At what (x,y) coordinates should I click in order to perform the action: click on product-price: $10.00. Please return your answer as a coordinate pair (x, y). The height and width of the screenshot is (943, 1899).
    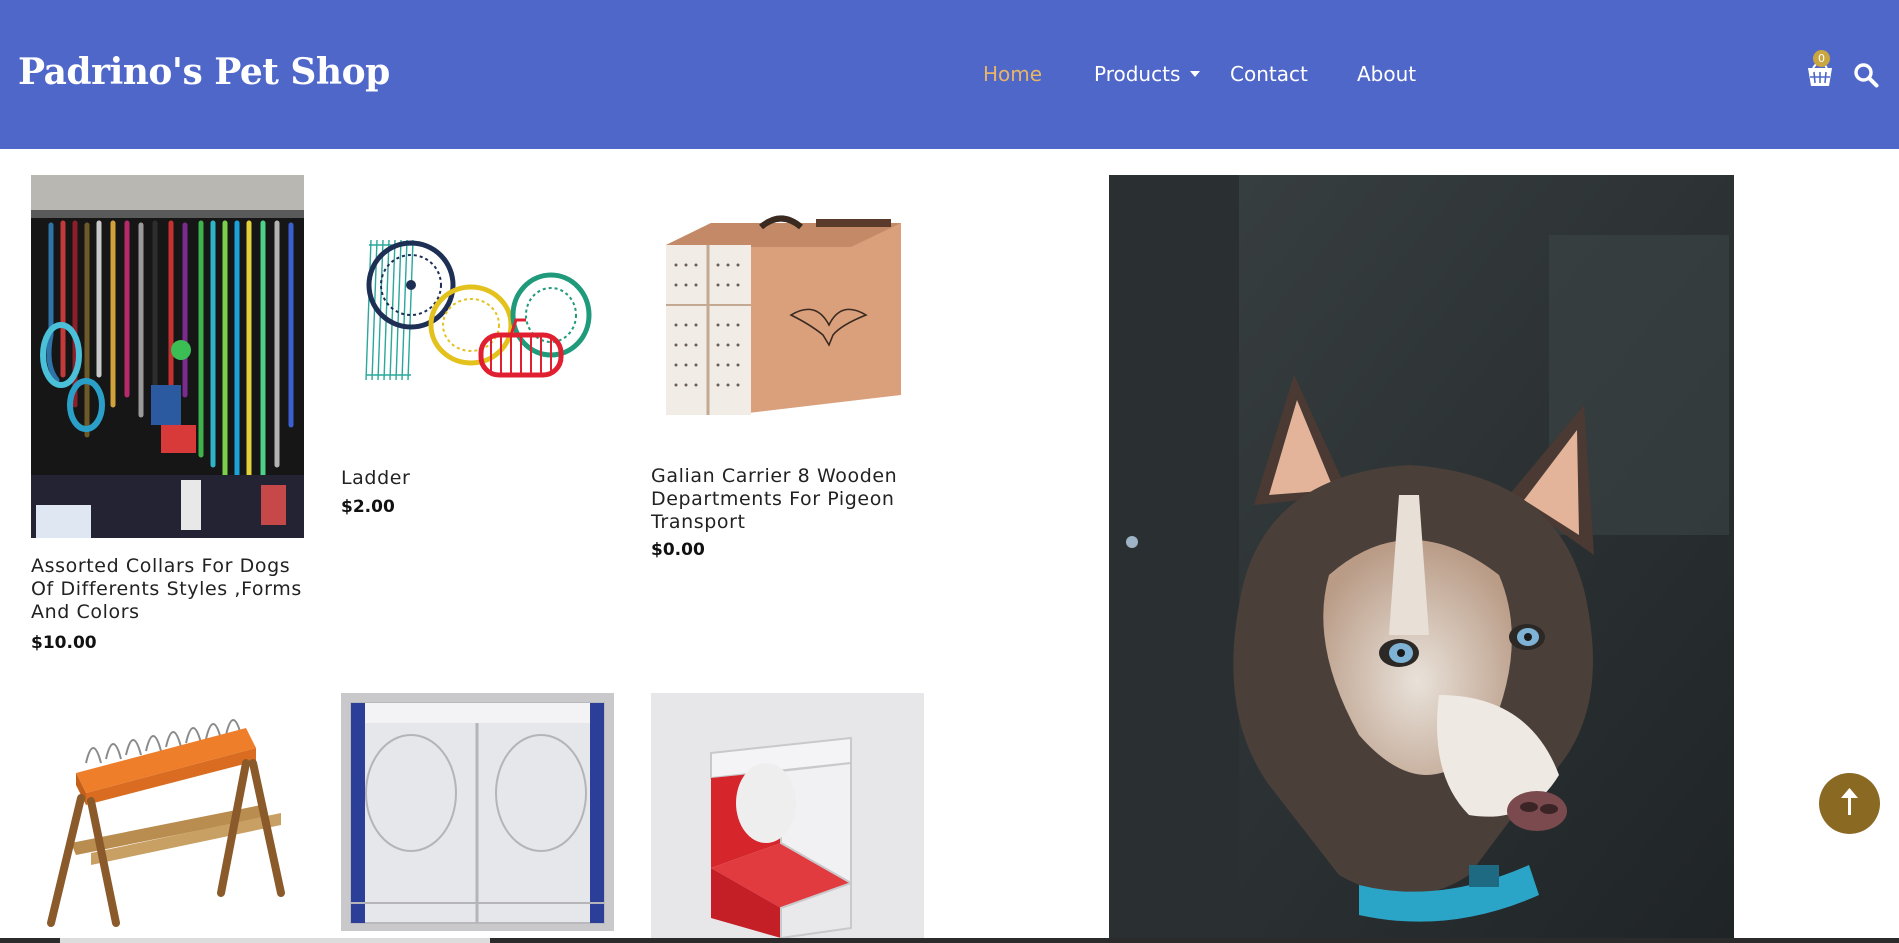
    Looking at the image, I should click on (64, 643).